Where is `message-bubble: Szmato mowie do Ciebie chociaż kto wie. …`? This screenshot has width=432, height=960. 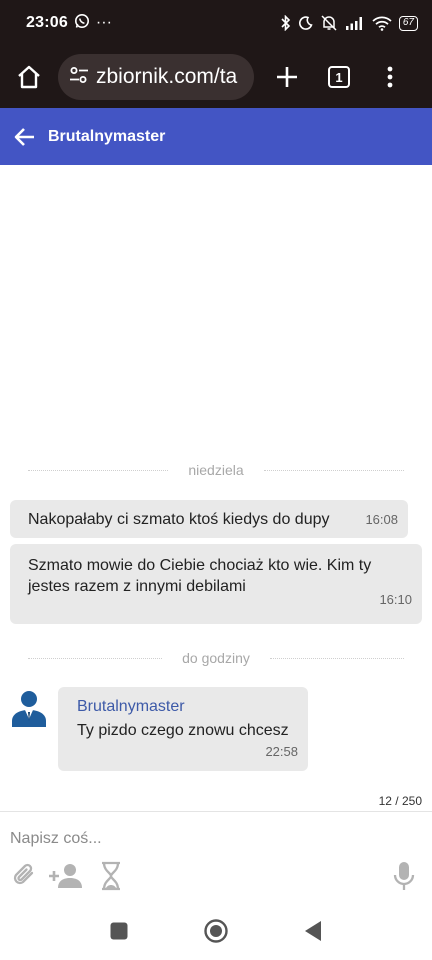 message-bubble: Szmato mowie do Ciebie chociaż kto wie. … is located at coordinates (216, 584).